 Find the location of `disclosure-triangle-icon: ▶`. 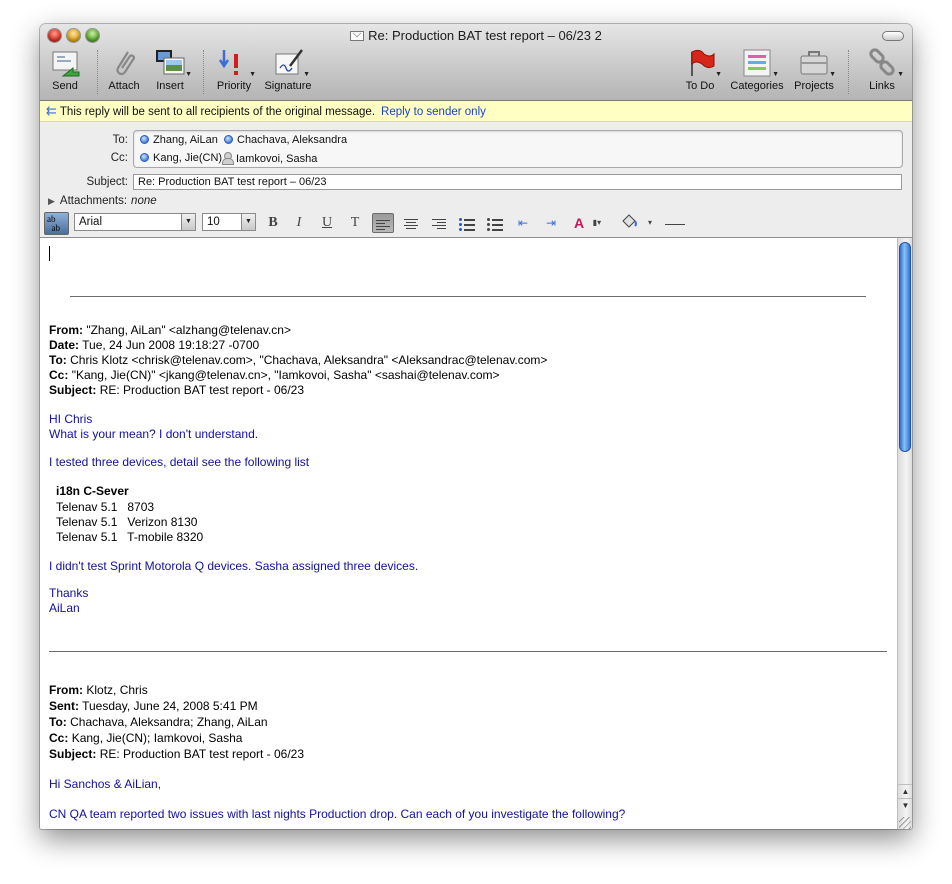

disclosure-triangle-icon: ▶ is located at coordinates (51, 201).